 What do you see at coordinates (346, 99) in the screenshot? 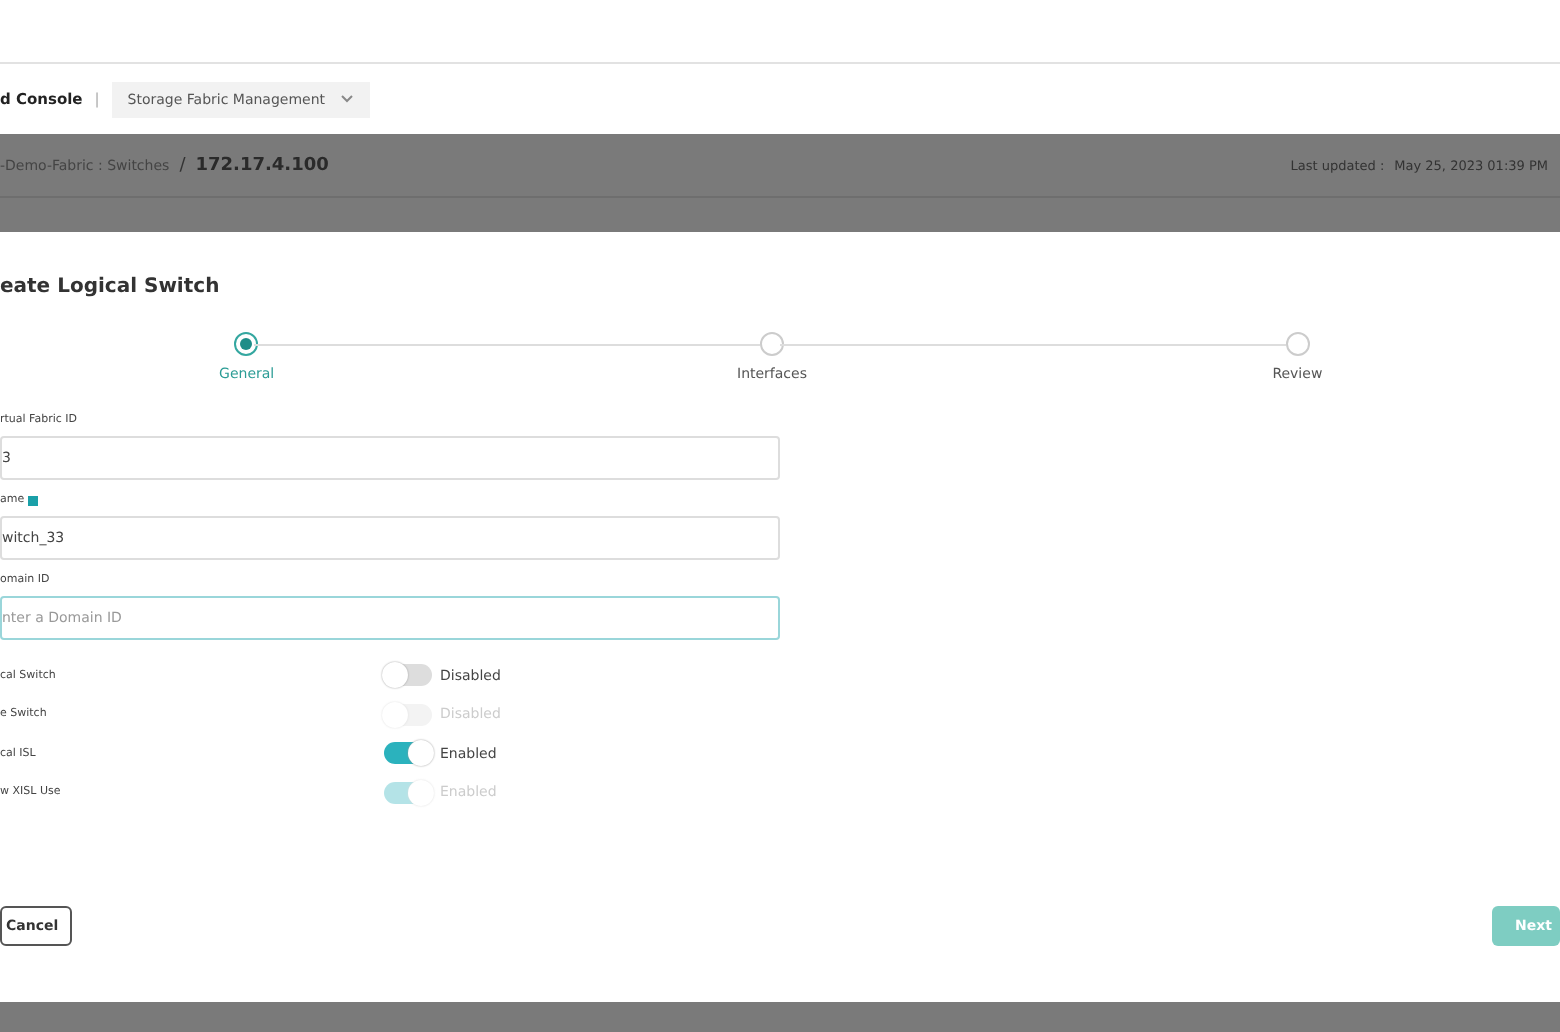
I see `chevron-down-icon` at bounding box center [346, 99].